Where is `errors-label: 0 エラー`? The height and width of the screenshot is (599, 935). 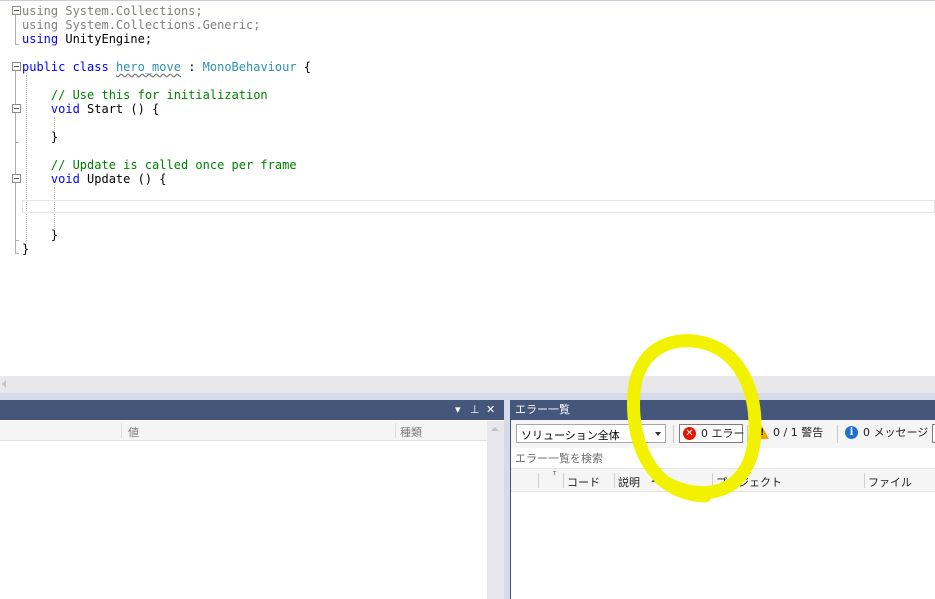
errors-label: 0 エラー is located at coordinates (723, 433).